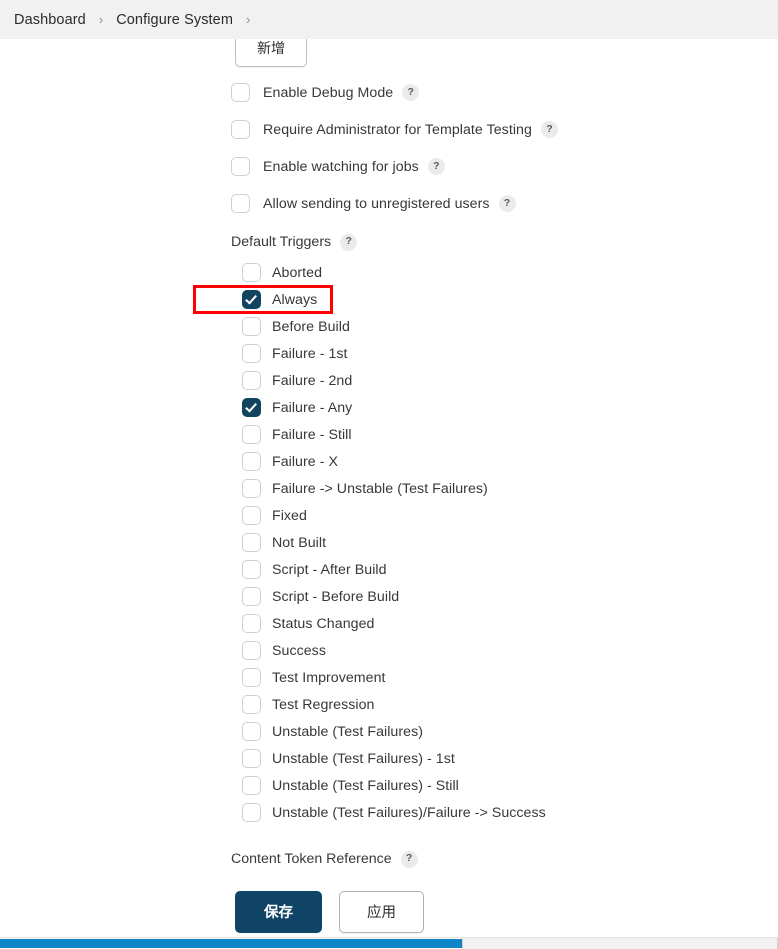  I want to click on horizontal-scrollbar, so click(389, 943).